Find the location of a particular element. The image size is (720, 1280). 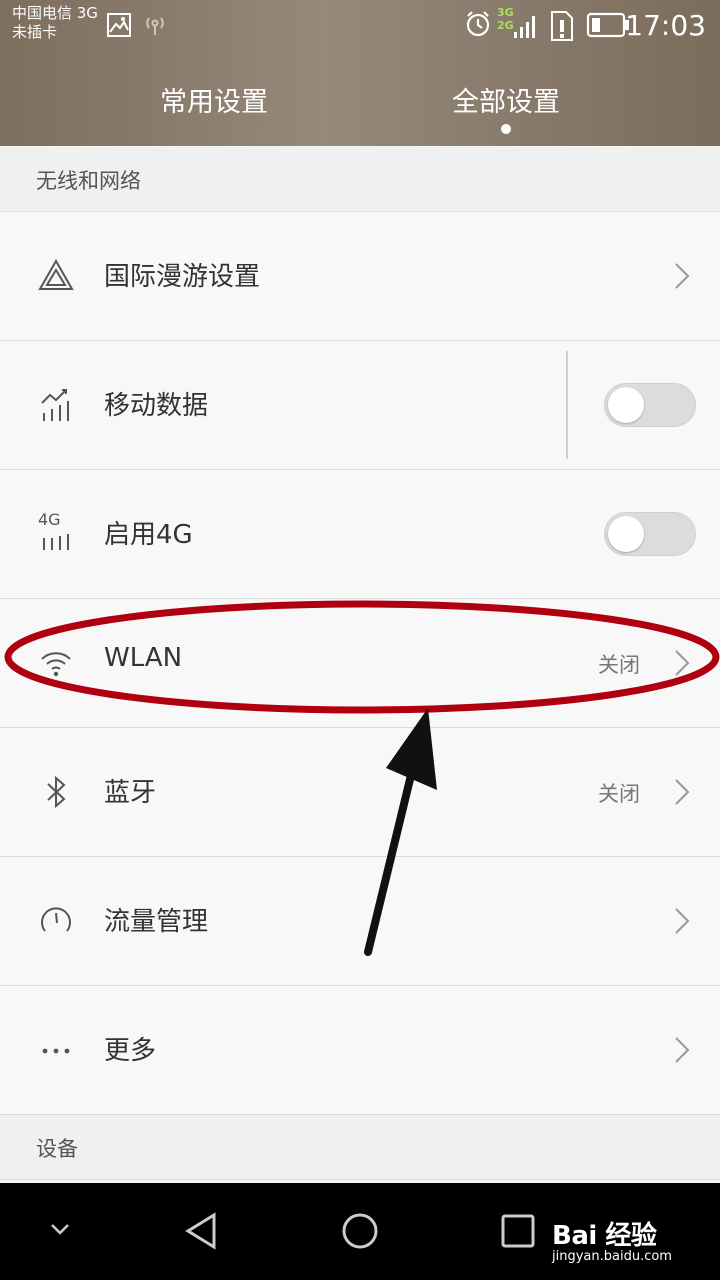

battery-icon is located at coordinates (607, 25).